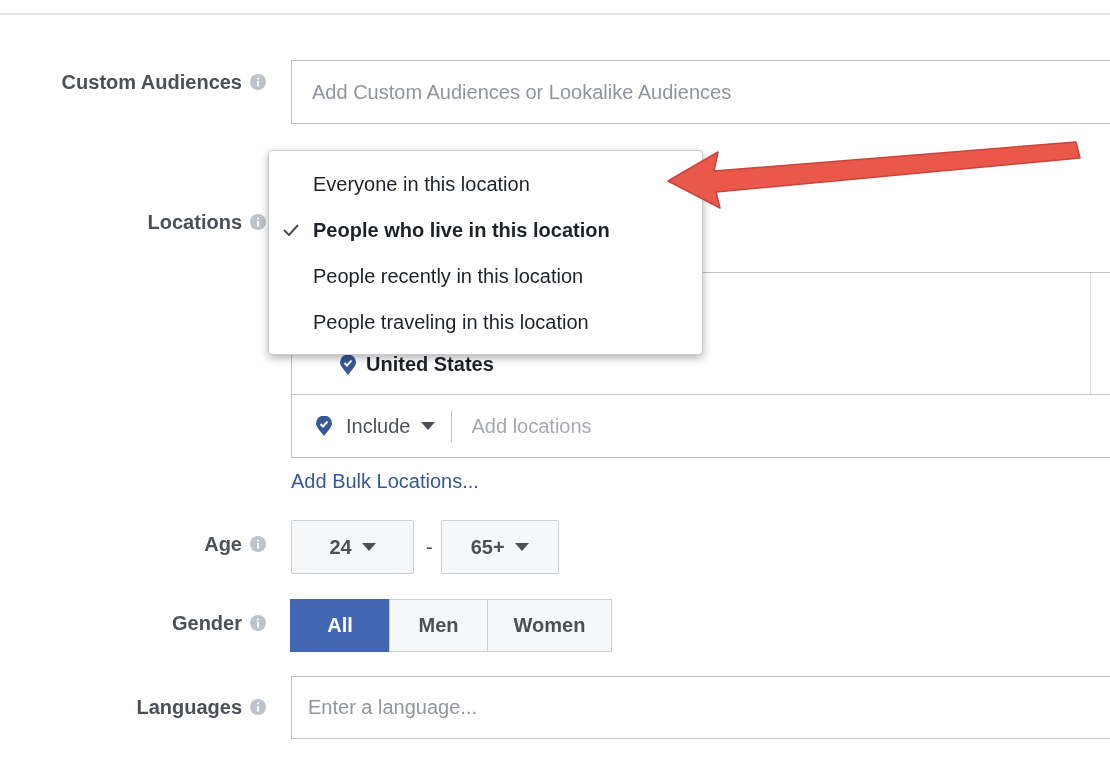 The image size is (1110, 776). What do you see at coordinates (549, 625) in the screenshot?
I see `gender-option: Women` at bounding box center [549, 625].